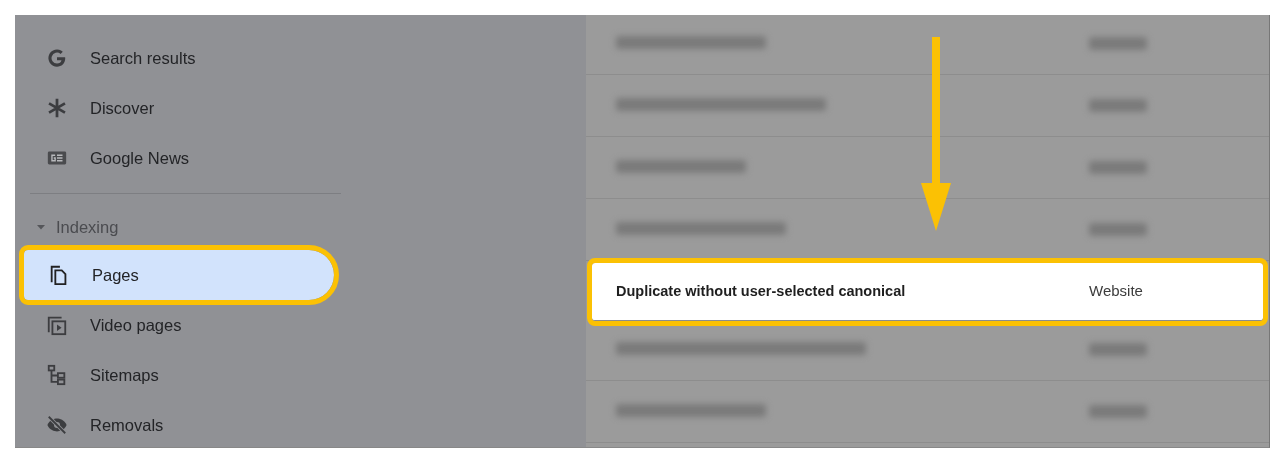 The image size is (1286, 464). What do you see at coordinates (178, 158) in the screenshot?
I see `sidebar-item: Google News` at bounding box center [178, 158].